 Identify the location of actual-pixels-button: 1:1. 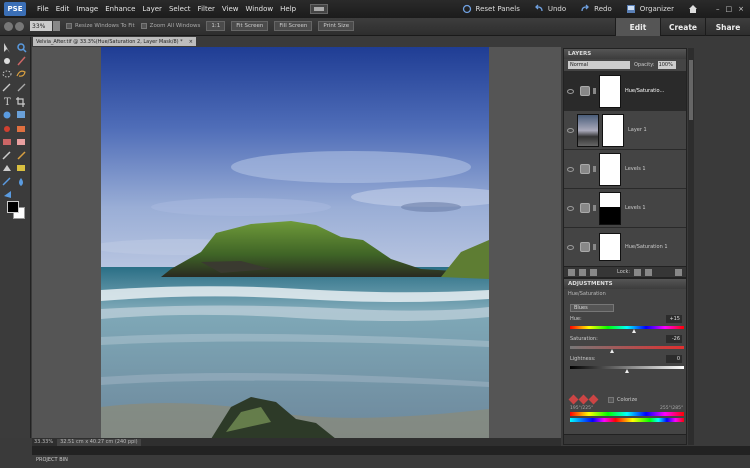
(216, 26).